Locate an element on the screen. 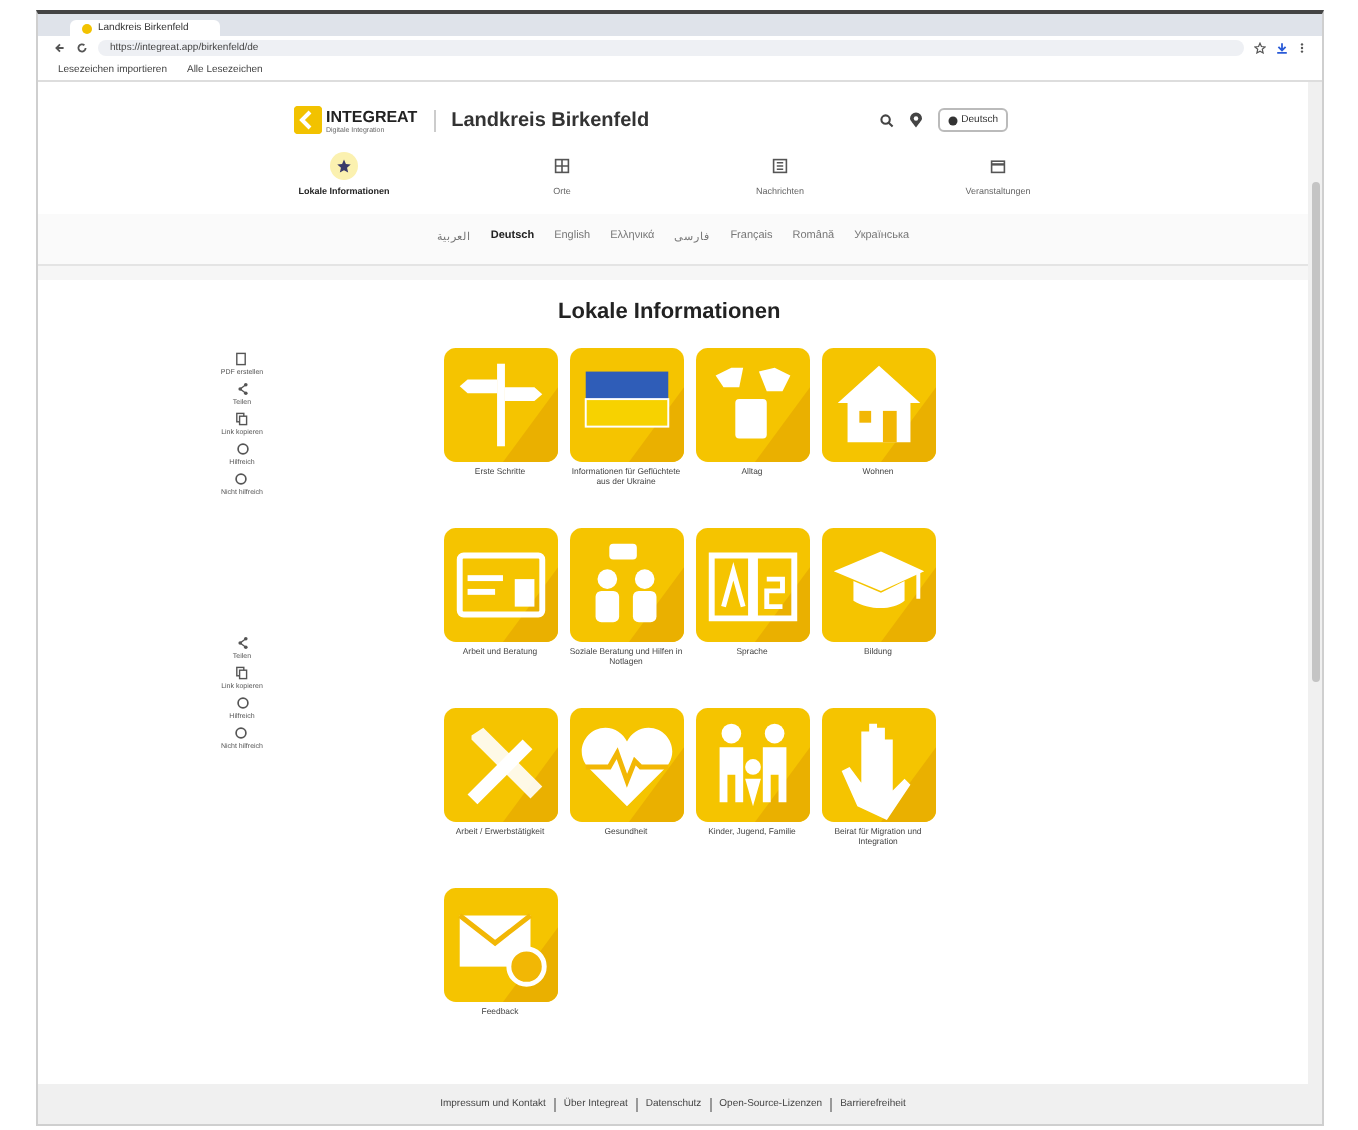  signpost-icon is located at coordinates (500, 405).